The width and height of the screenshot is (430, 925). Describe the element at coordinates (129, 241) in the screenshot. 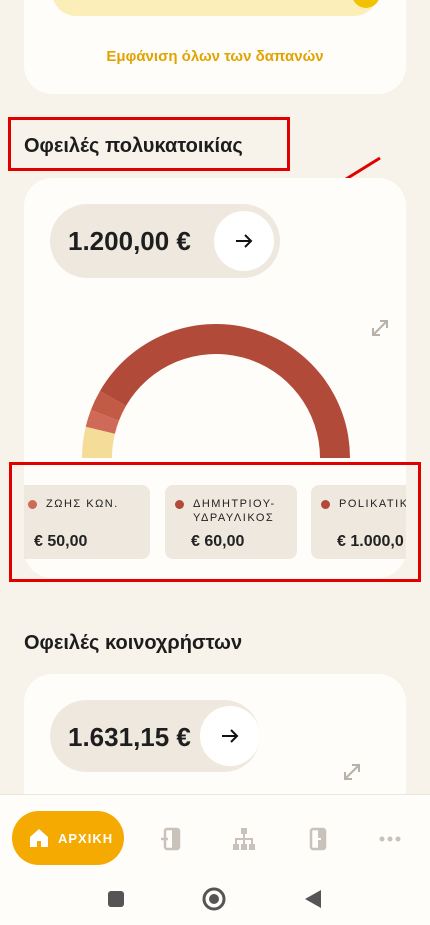

I see `building-debts-amount: 1.200,00 €` at that location.